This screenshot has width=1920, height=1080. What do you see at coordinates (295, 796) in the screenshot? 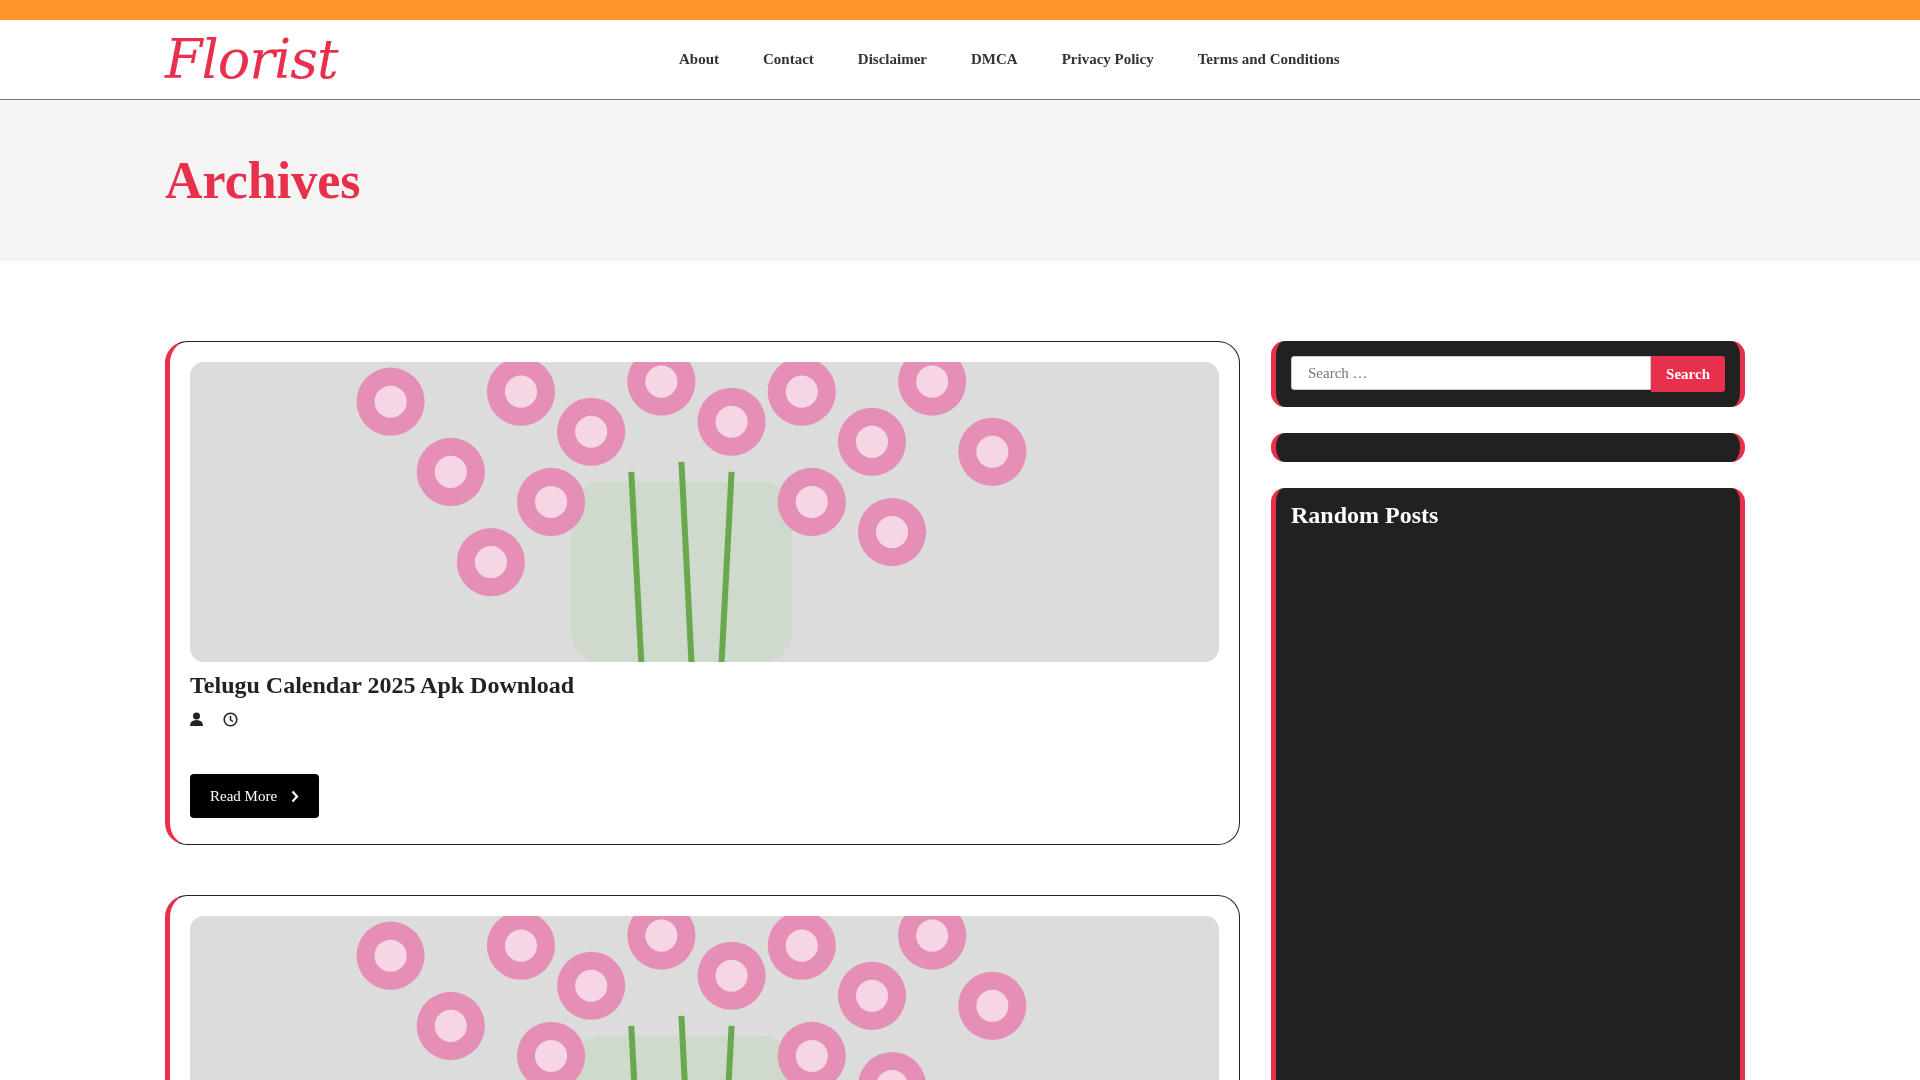
I see `chevron-right-icon` at bounding box center [295, 796].